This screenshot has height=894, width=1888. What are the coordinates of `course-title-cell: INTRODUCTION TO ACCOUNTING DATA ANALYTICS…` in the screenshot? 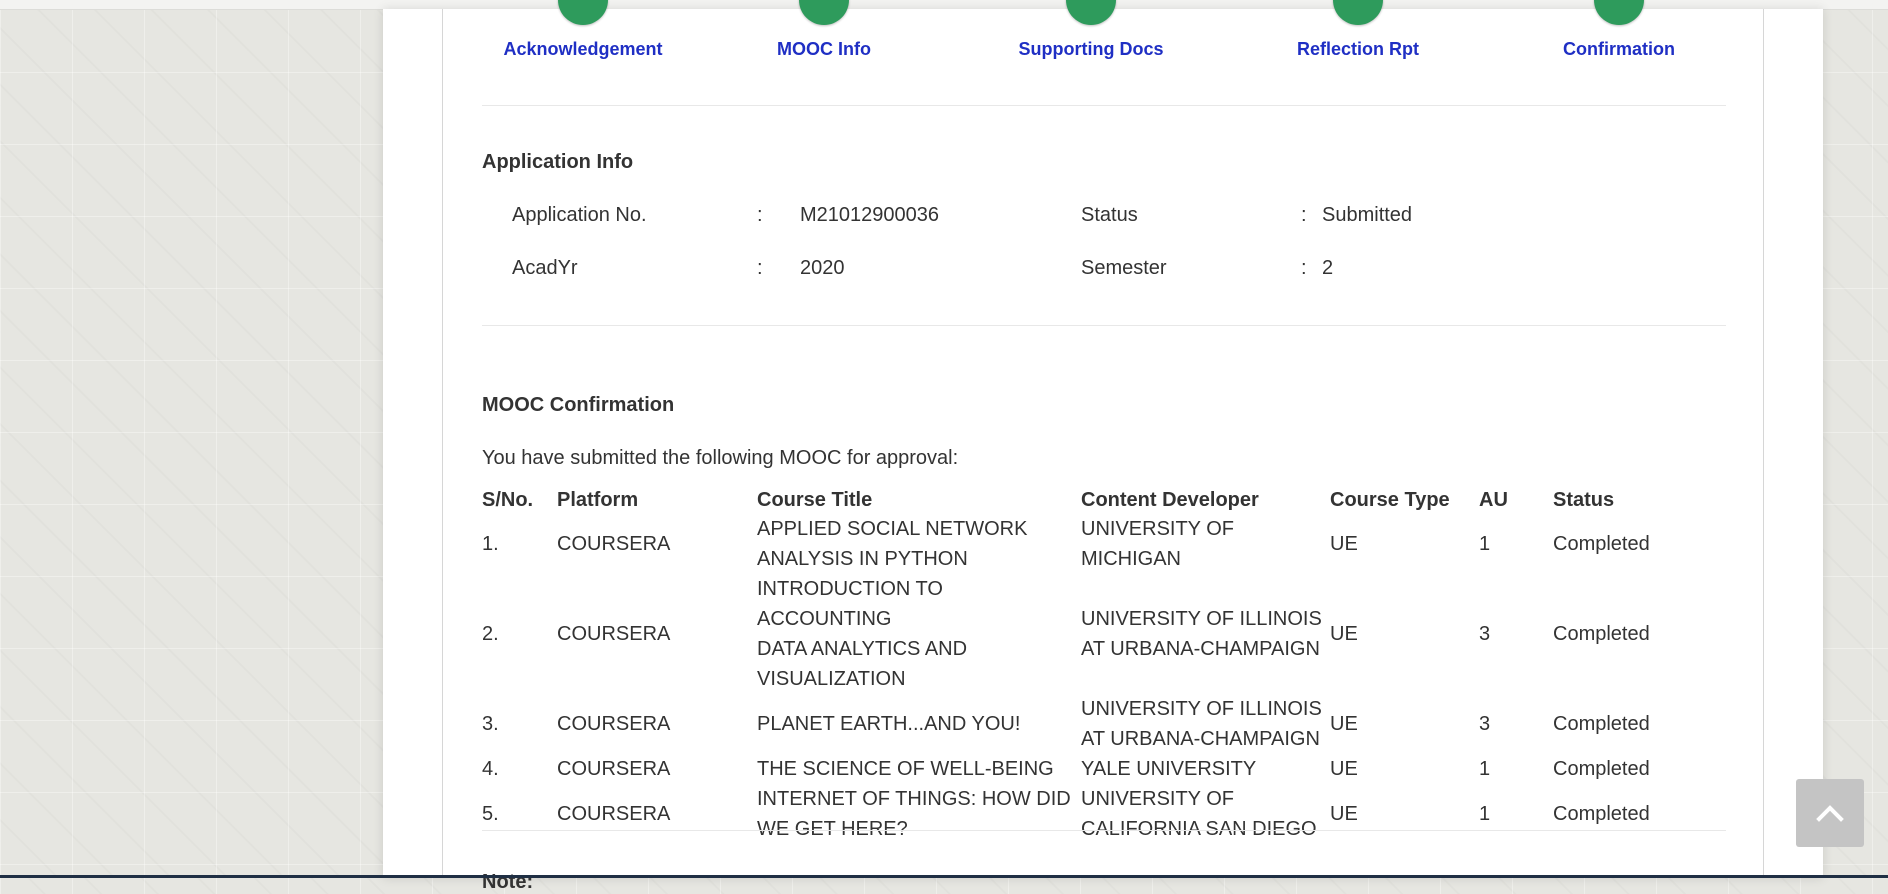 It's located at (919, 634).